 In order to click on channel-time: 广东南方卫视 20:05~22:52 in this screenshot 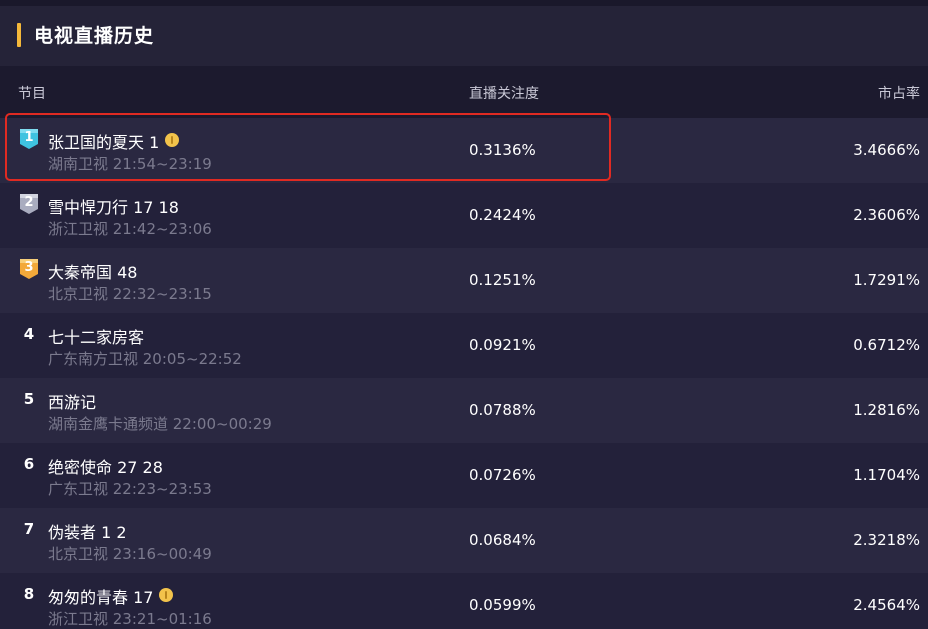, I will do `click(145, 359)`.